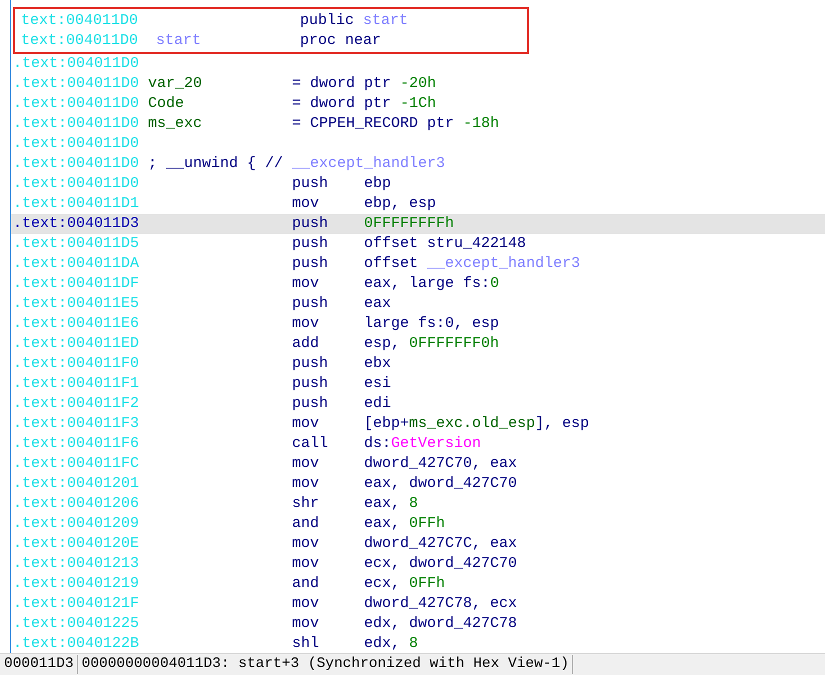  What do you see at coordinates (418, 483) in the screenshot?
I see `listing-line: .text:00401201 mov eax, dword_427C70` at bounding box center [418, 483].